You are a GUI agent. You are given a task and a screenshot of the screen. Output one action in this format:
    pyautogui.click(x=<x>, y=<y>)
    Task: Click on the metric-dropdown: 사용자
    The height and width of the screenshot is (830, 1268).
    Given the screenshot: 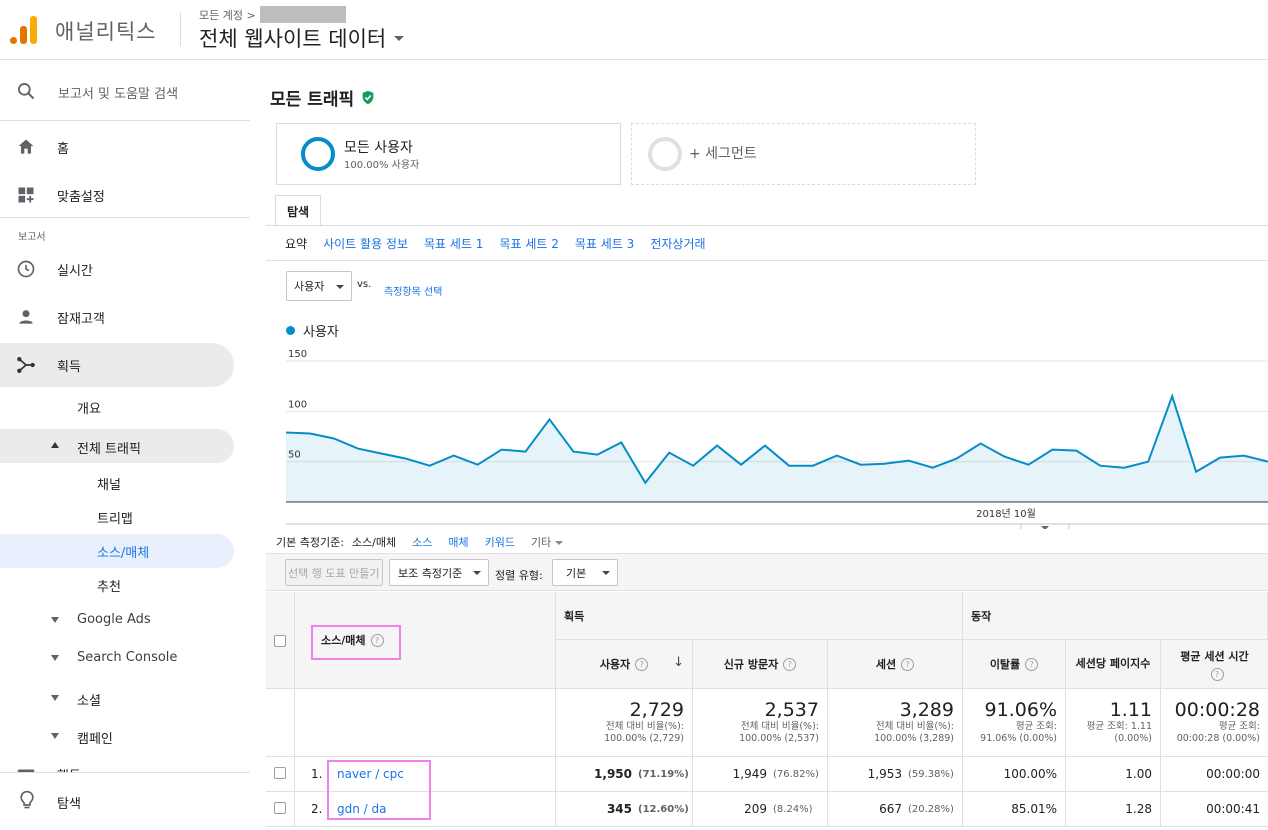 What is the action you would take?
    pyautogui.click(x=319, y=286)
    